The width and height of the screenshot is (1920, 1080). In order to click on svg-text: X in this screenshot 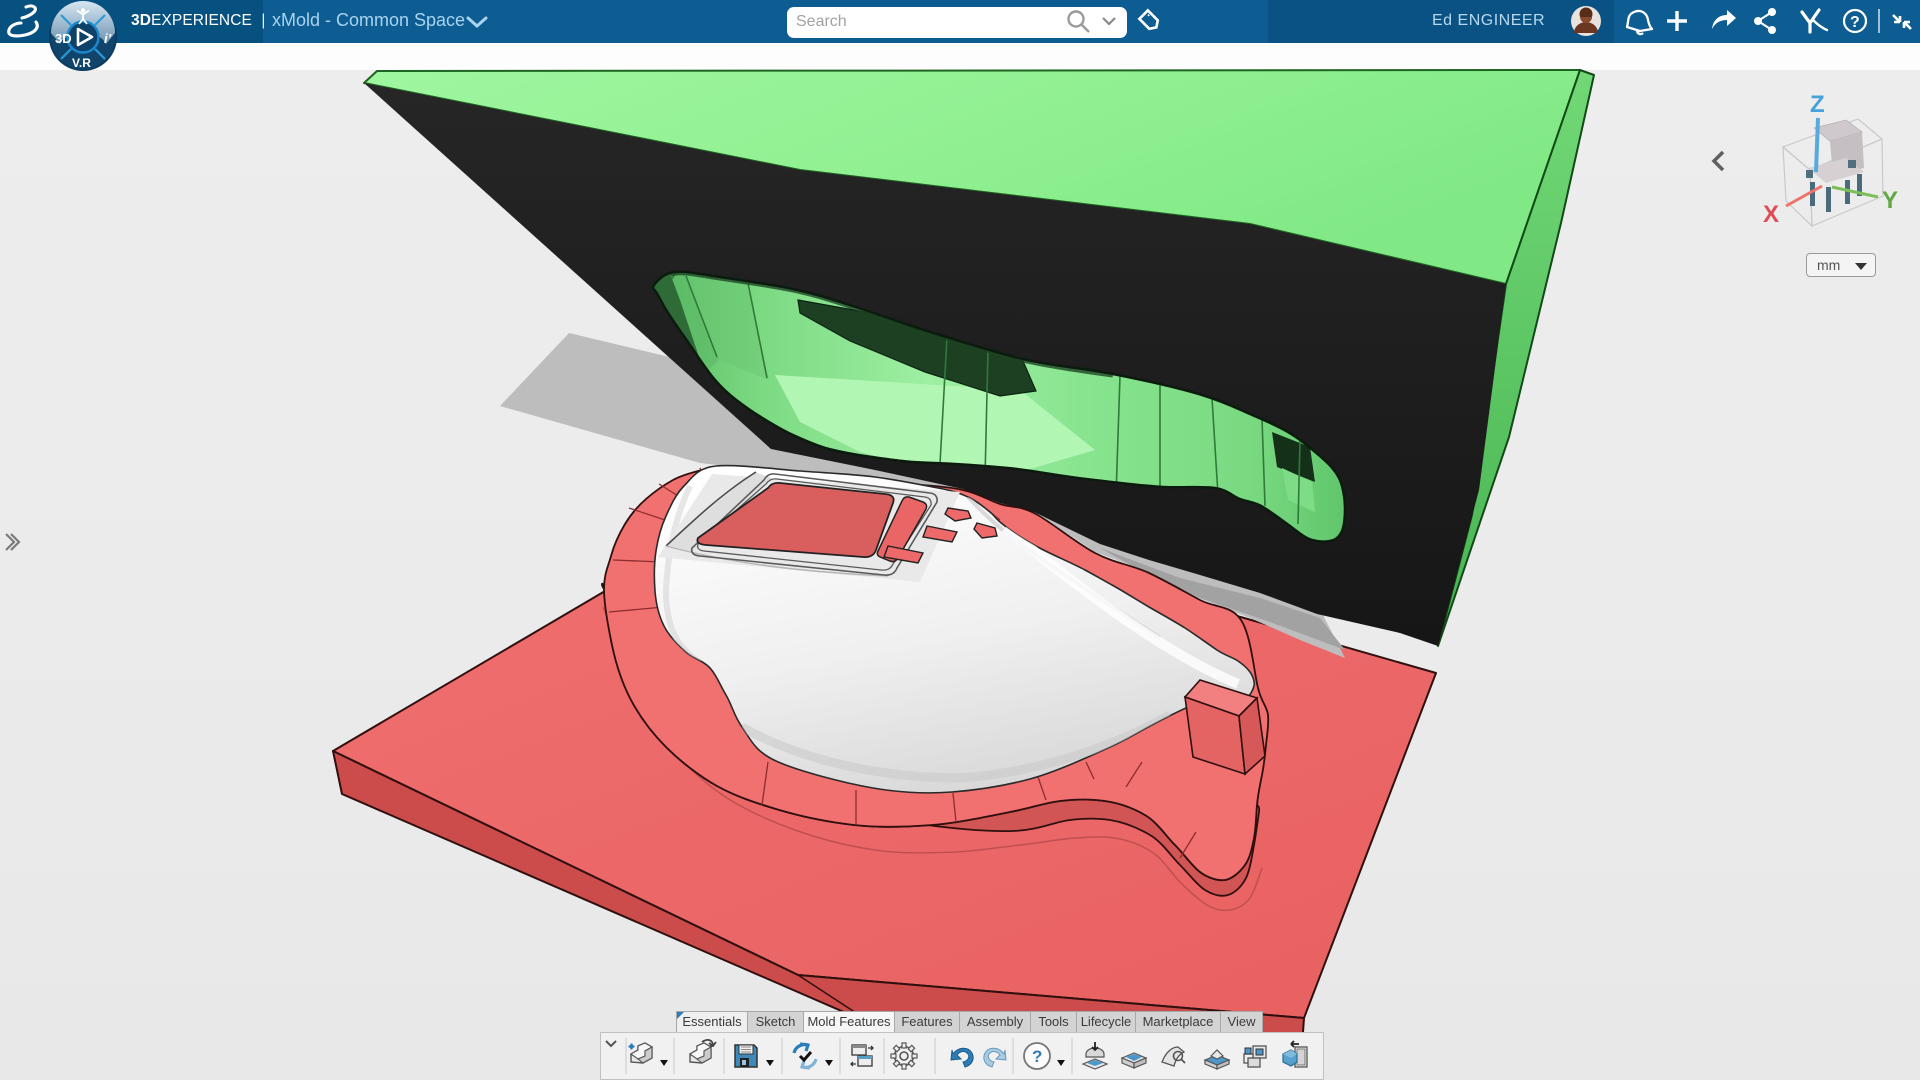, I will do `click(1771, 214)`.